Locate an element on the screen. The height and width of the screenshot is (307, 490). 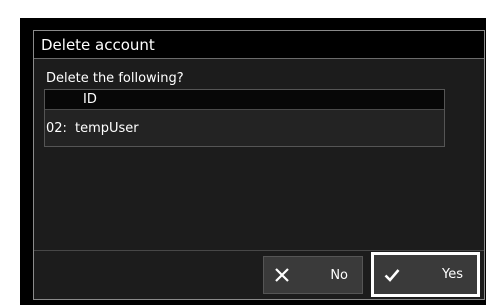
account-number: 02: is located at coordinates (56, 128).